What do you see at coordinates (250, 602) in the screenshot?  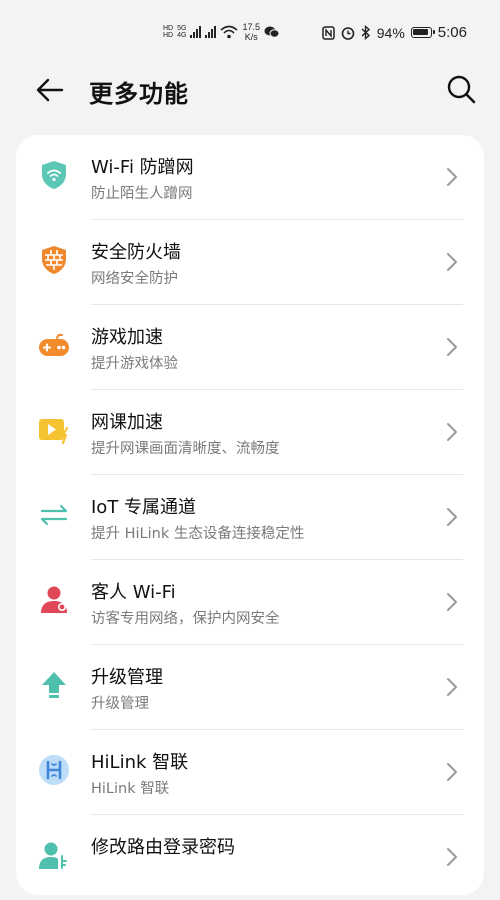 I see `menu-item-guest-wifi: 客人 Wi-Fi 访客专用网络，保护内网安全` at bounding box center [250, 602].